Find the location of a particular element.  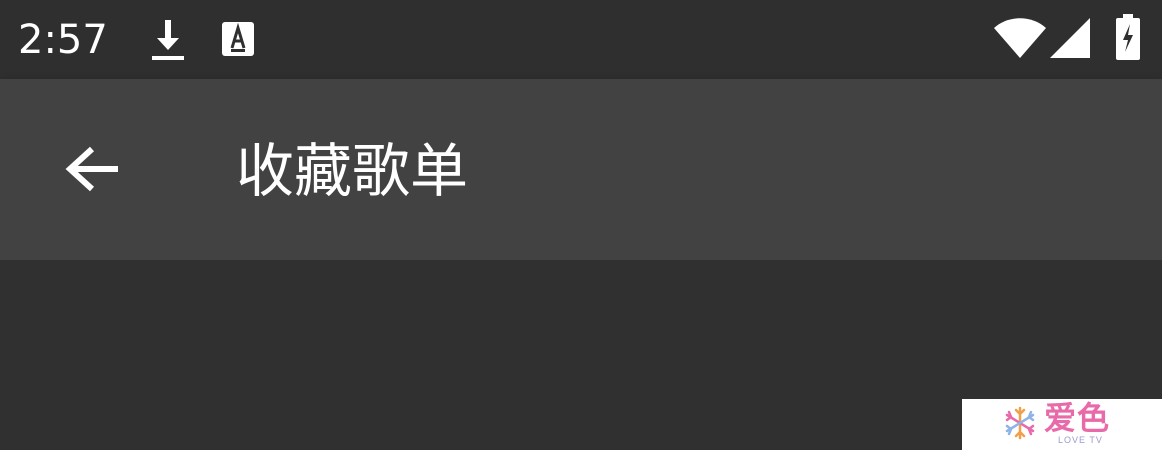

arrow-back-icon is located at coordinates (92, 169).